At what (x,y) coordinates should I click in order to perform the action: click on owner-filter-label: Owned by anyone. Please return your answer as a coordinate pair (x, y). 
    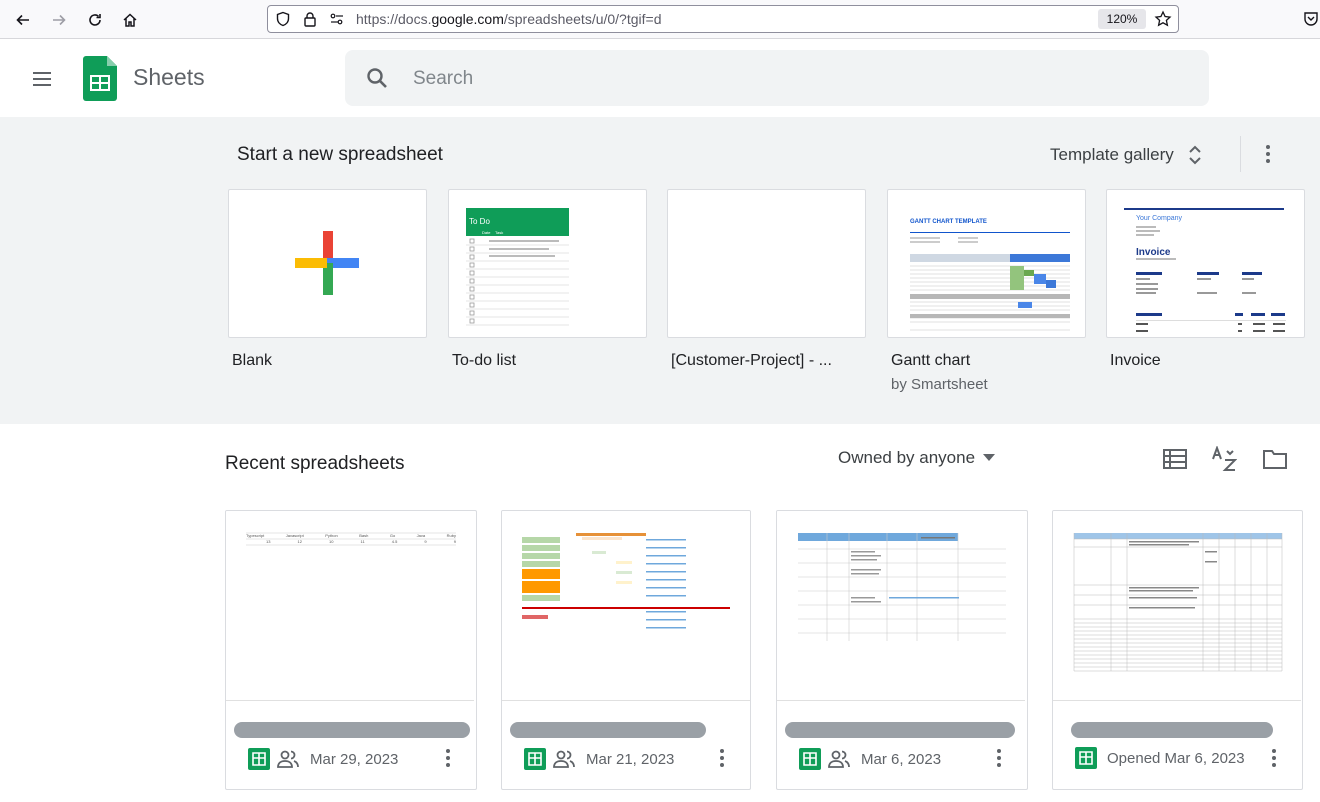
    Looking at the image, I should click on (907, 457).